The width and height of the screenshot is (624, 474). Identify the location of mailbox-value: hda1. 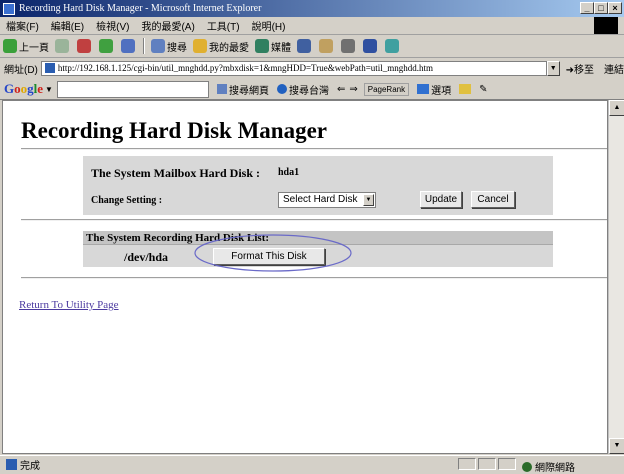
(289, 172).